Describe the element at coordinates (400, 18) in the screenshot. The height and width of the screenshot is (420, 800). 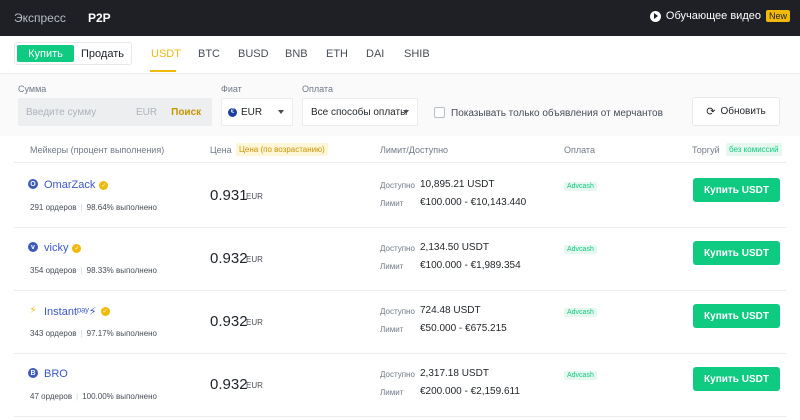
I see `top-navigation-bar: Экспресс P2P Обучающее видео New` at that location.